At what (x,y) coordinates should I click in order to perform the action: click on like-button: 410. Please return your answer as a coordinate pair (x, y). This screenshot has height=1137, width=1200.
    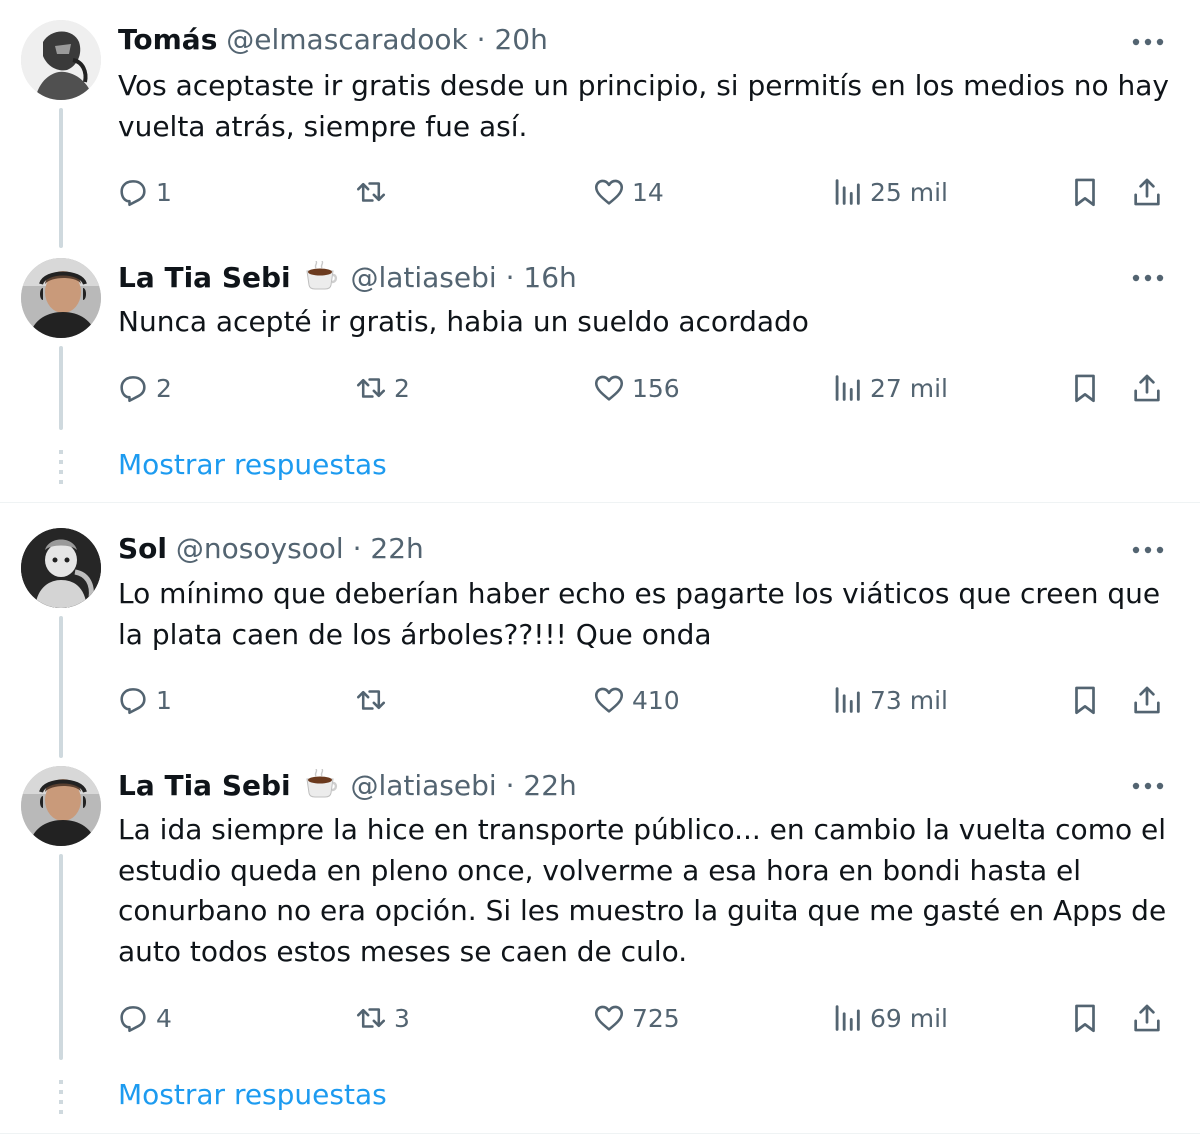
    Looking at the image, I should click on (636, 700).